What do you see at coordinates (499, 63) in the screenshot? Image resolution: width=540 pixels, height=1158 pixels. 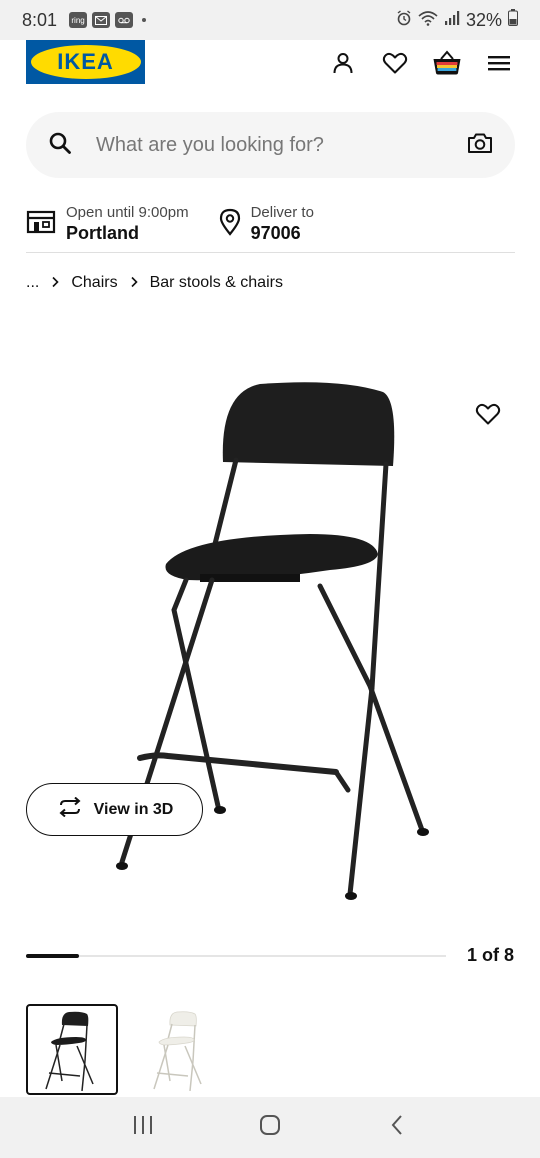 I see `menu-icon` at bounding box center [499, 63].